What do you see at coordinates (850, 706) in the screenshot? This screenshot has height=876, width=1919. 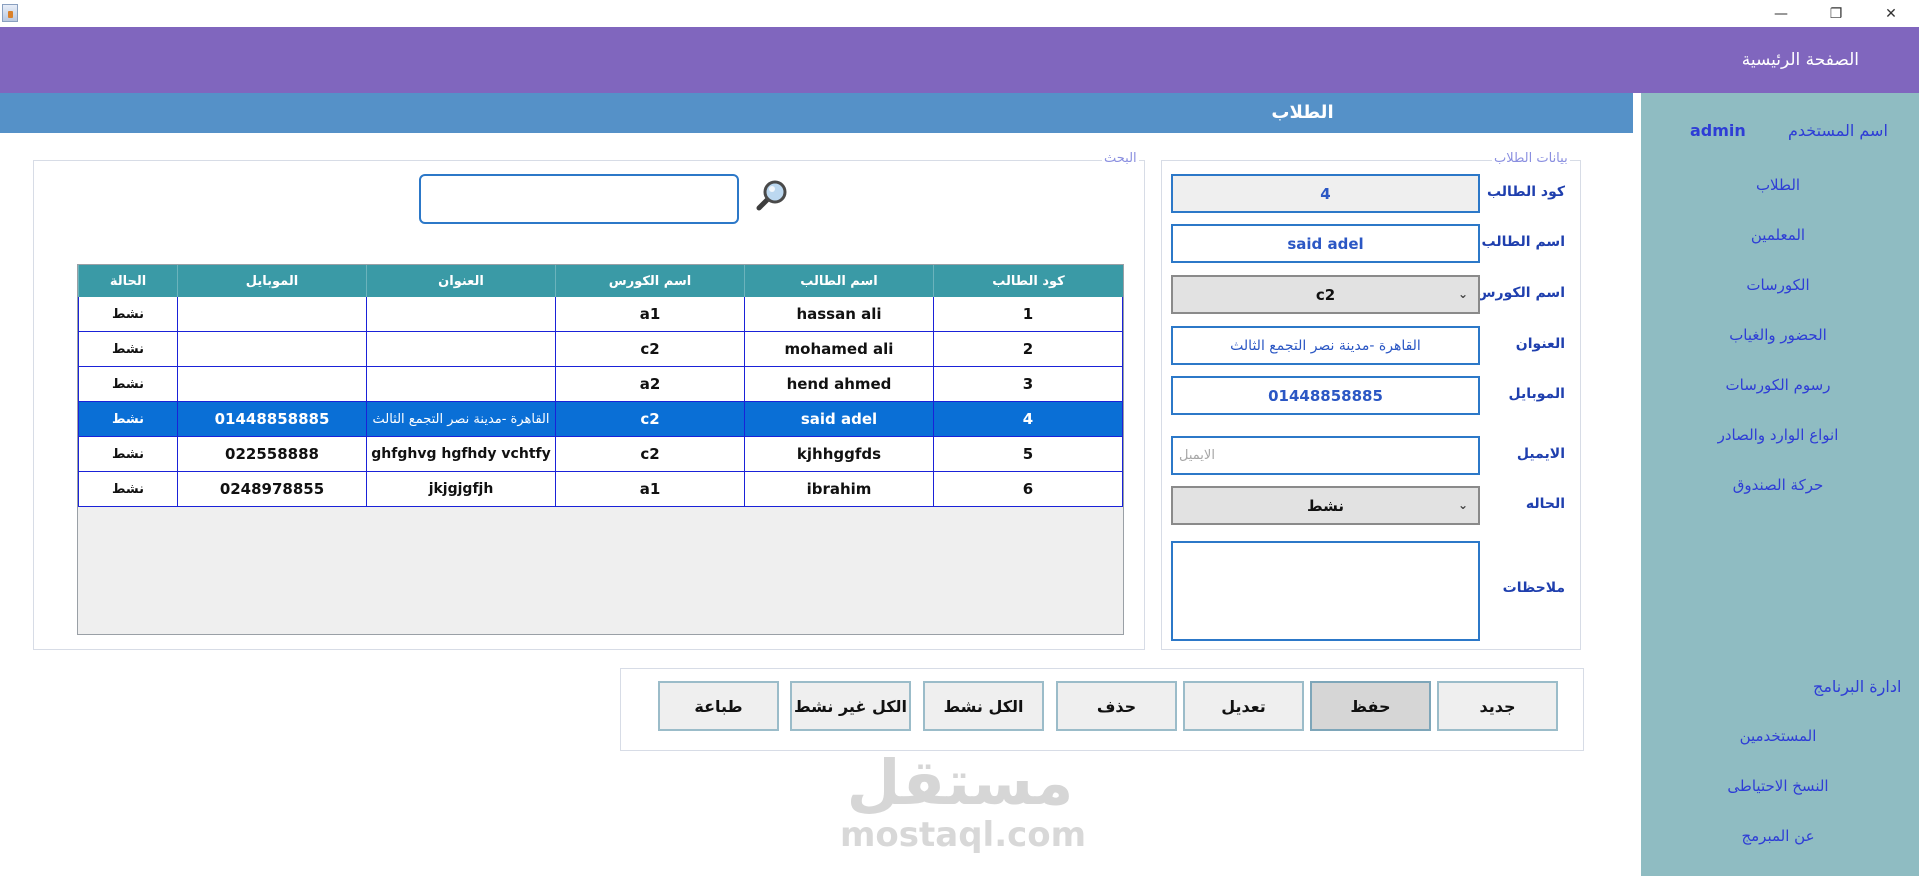 I see `all-inactive-button: الكل غير نشط` at bounding box center [850, 706].